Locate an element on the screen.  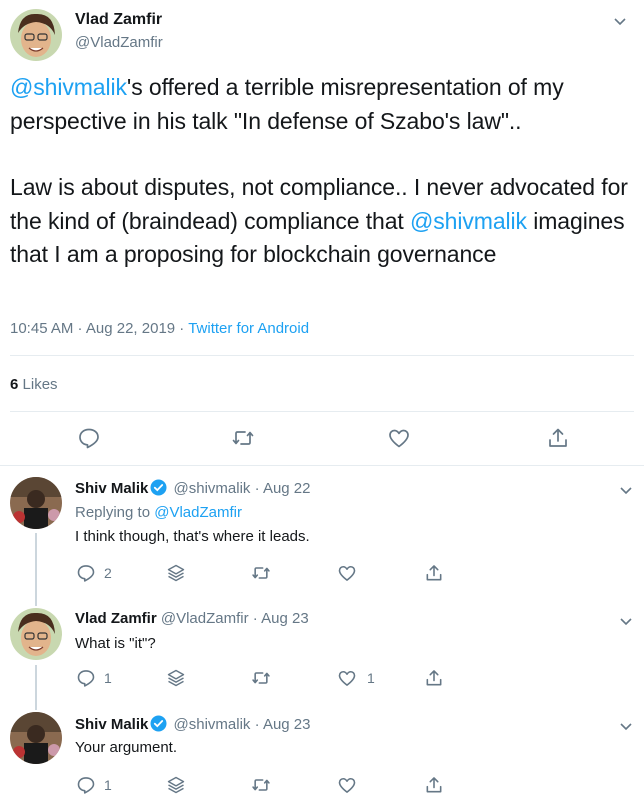
reply-header: Vlad Zamfir @VladZamfir · Aug 23 is located at coordinates (192, 618).